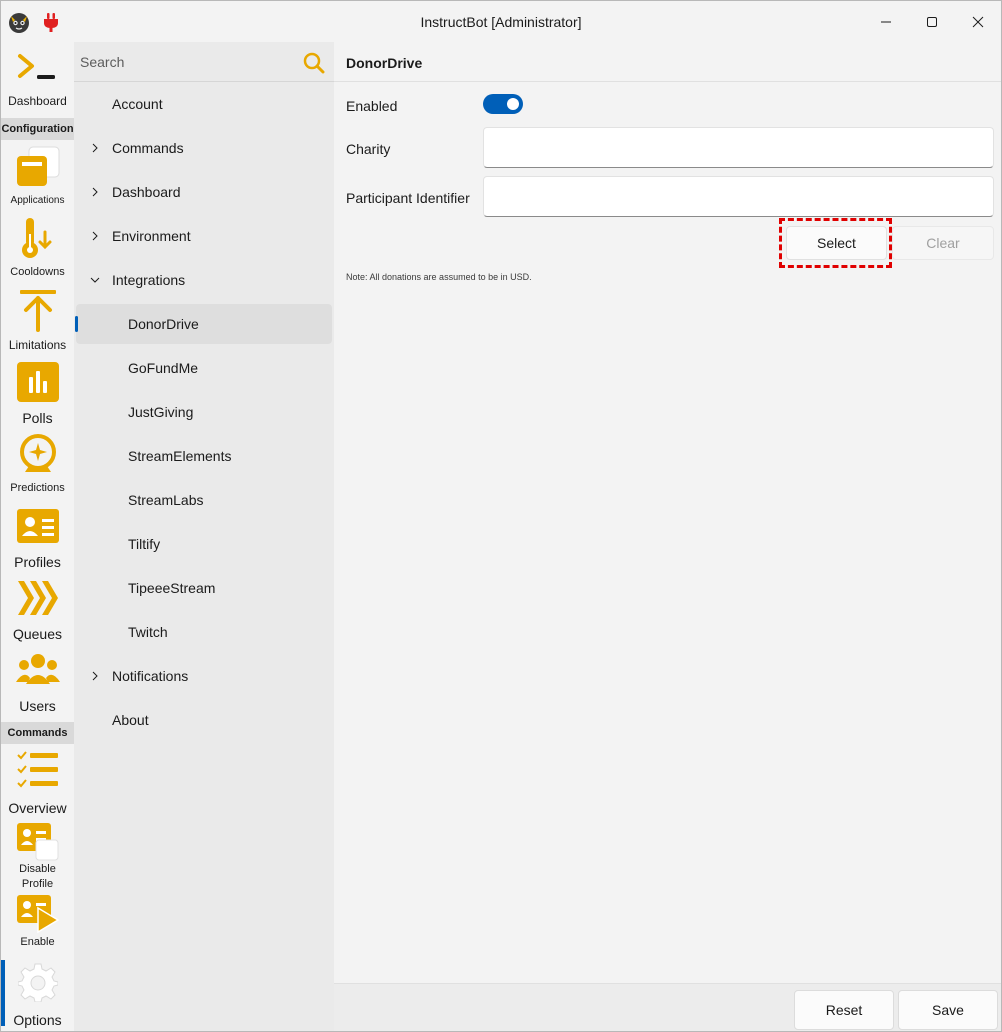 This screenshot has height=1032, width=1002. Describe the element at coordinates (130, 720) in the screenshot. I see `nav-label-about: About` at that location.